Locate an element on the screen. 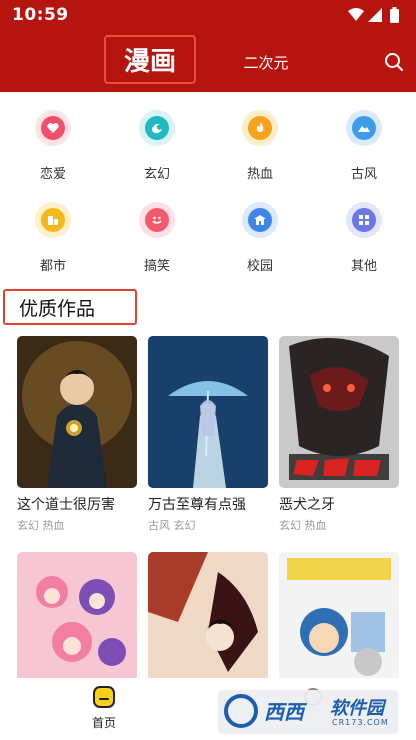 This screenshot has height=740, width=416. status-icons is located at coordinates (374, 15).